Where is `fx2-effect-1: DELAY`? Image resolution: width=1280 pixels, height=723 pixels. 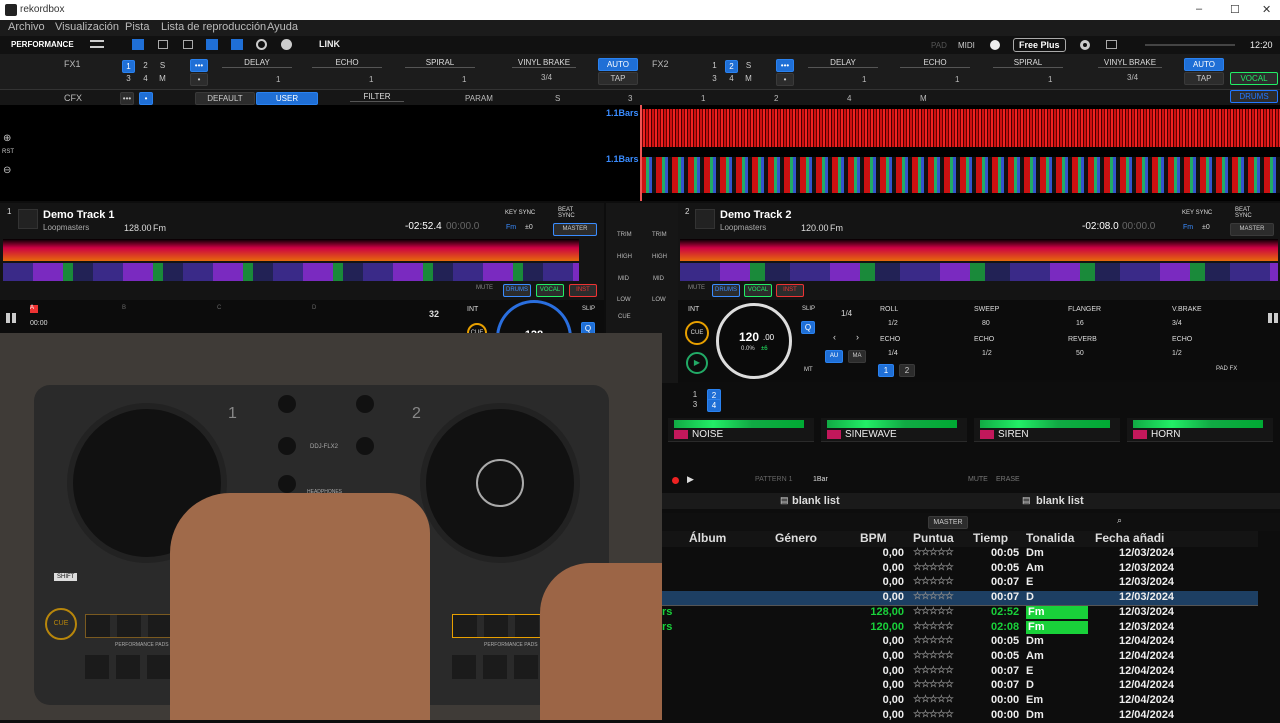 fx2-effect-1: DELAY is located at coordinates (843, 63).